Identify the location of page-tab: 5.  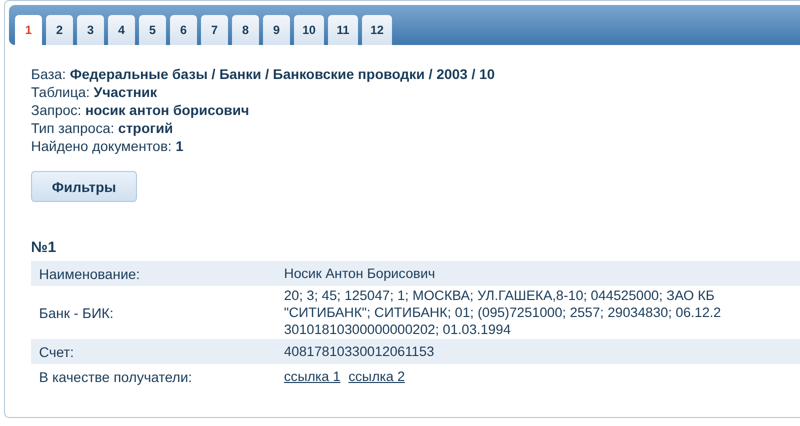
(152, 30).